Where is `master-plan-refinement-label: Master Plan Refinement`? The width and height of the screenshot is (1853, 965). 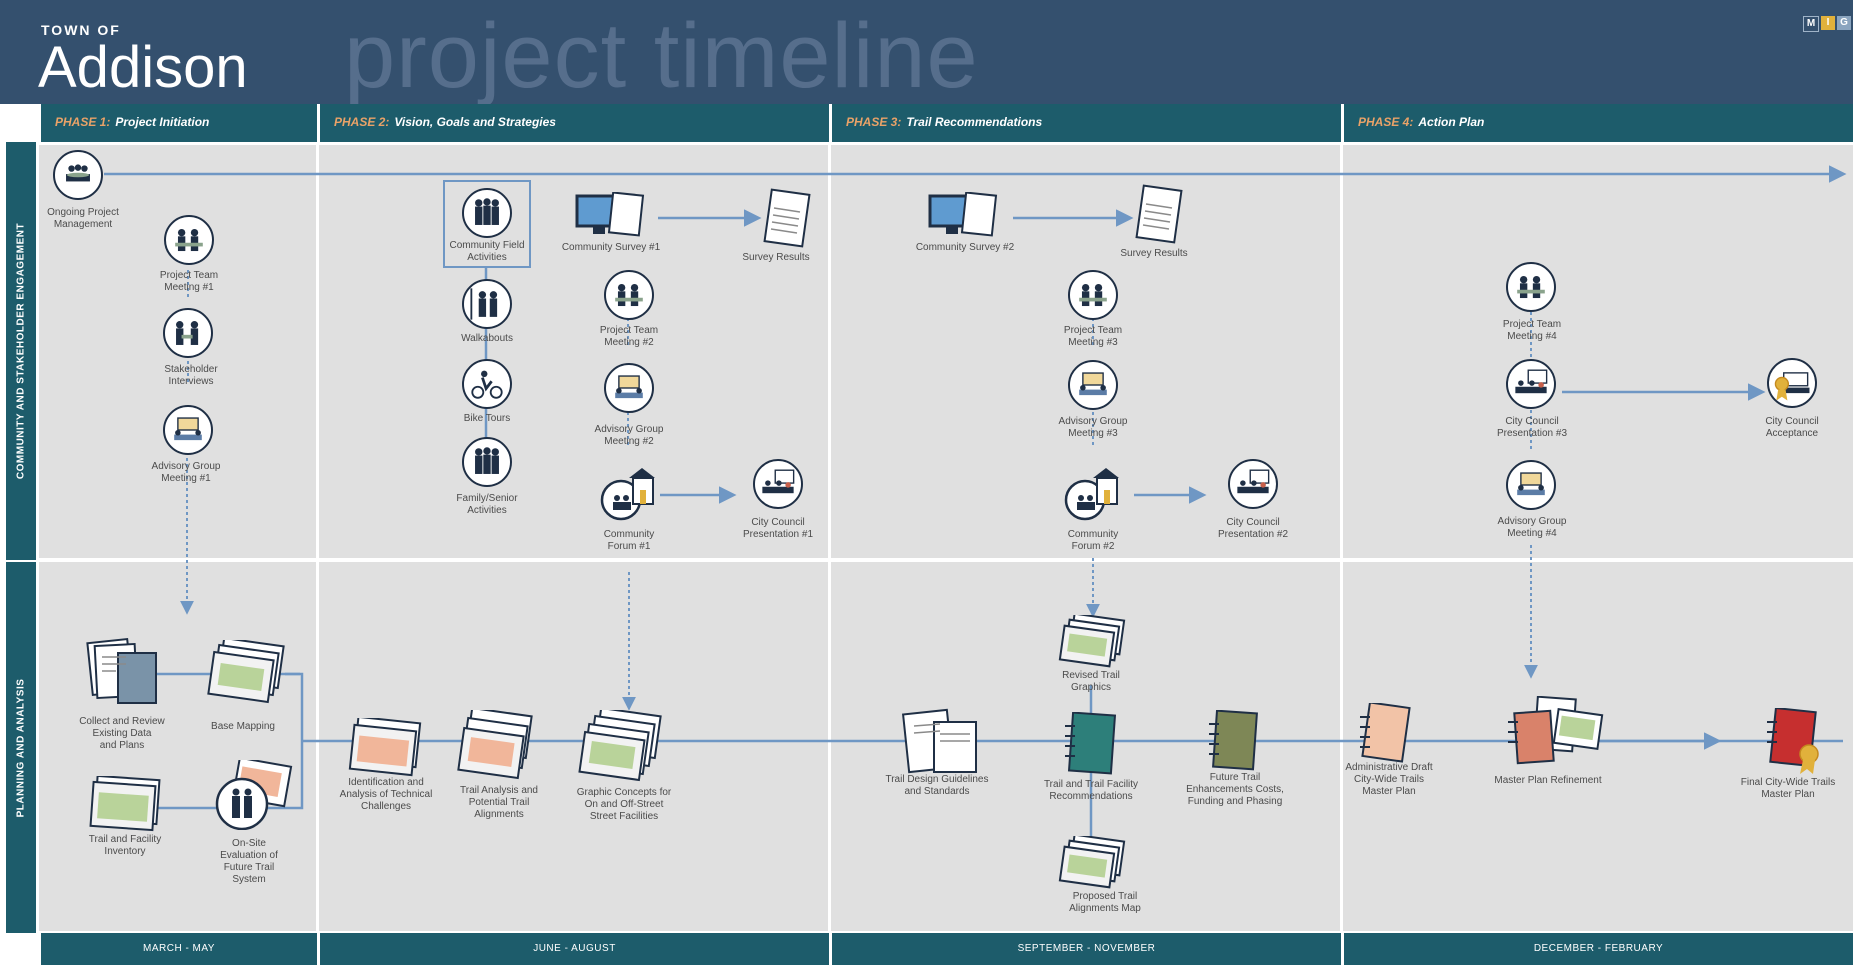 master-plan-refinement-label: Master Plan Refinement is located at coordinates (1548, 780).